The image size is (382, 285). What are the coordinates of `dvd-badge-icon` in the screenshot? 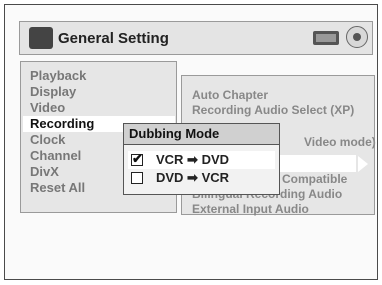 It's located at (326, 38).